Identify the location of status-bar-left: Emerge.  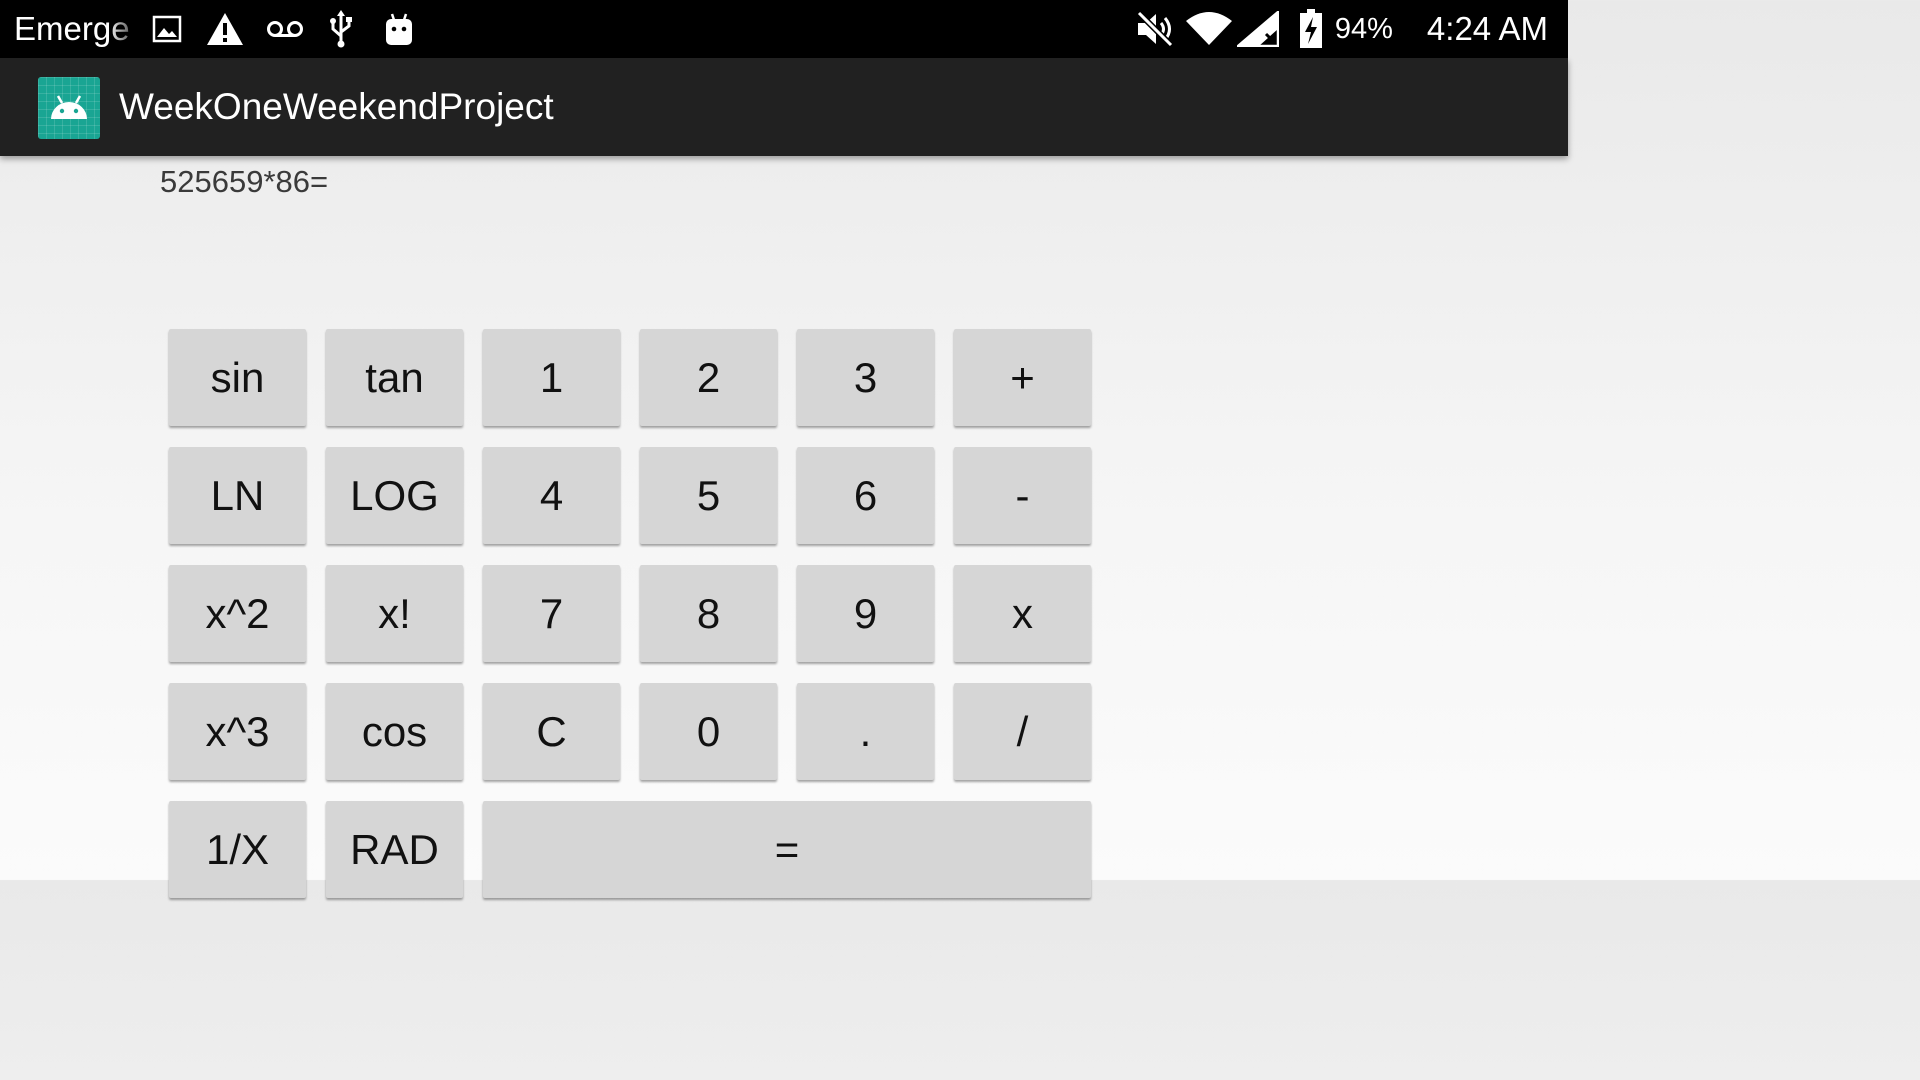
(214, 29).